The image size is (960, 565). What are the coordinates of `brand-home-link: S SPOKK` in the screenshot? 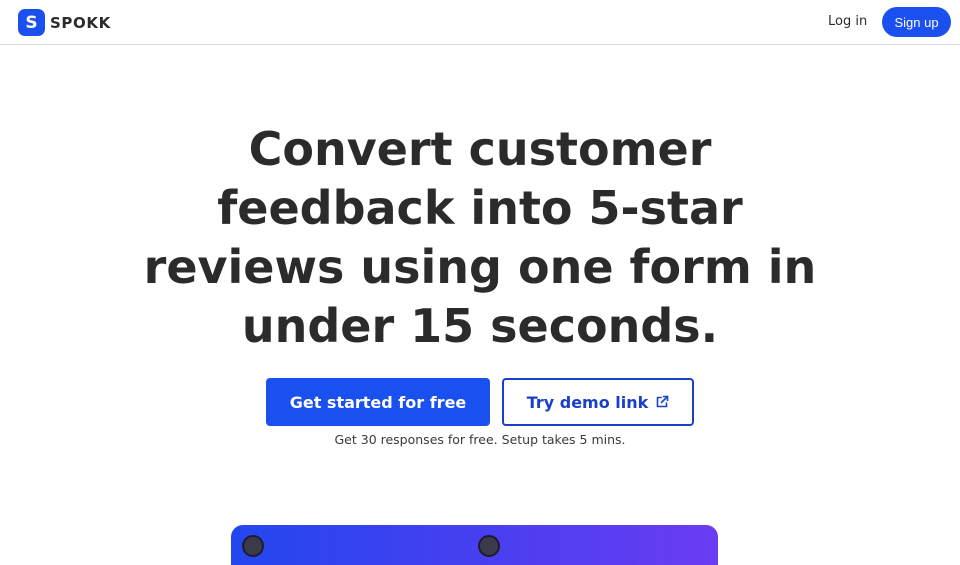 It's located at (64, 22).